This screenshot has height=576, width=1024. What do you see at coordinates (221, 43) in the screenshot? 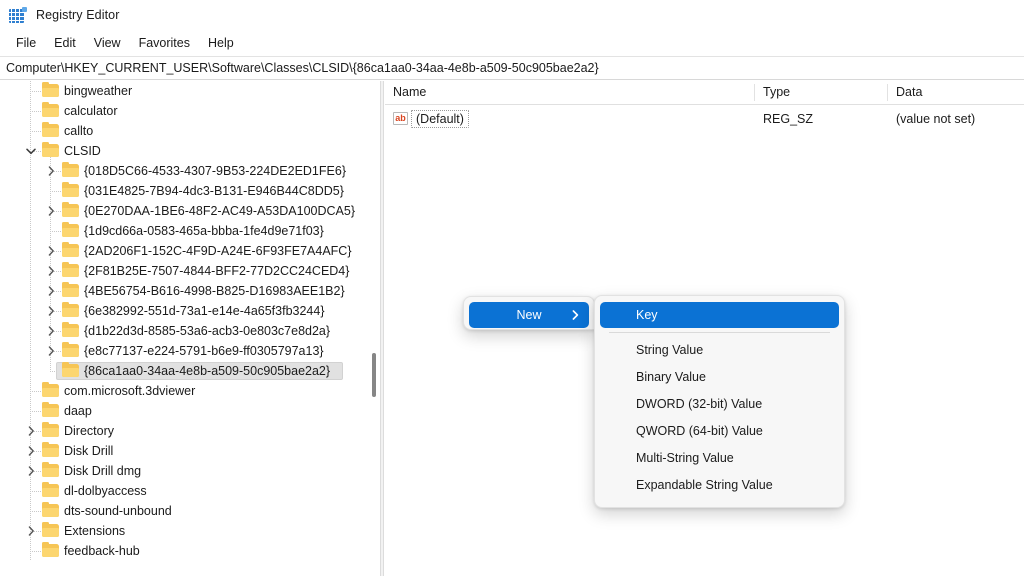
I see `menu-help: Help` at bounding box center [221, 43].